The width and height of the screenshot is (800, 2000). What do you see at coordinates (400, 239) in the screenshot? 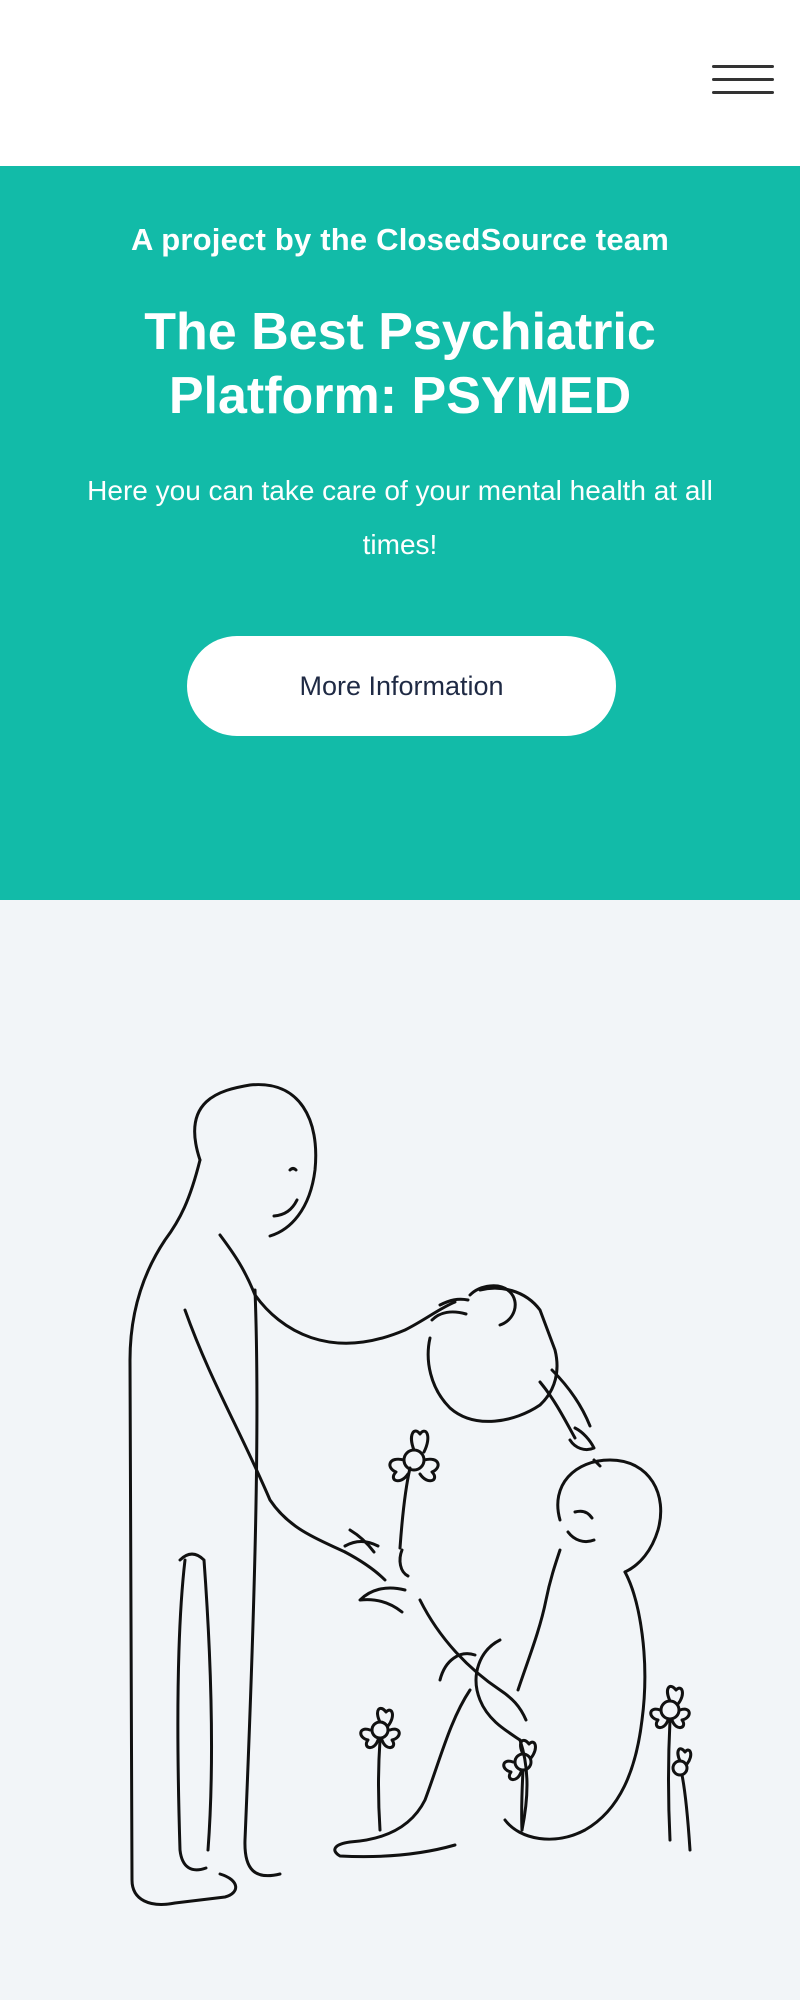
I see `hero-kicker: A project by the ClosedSource team` at bounding box center [400, 239].